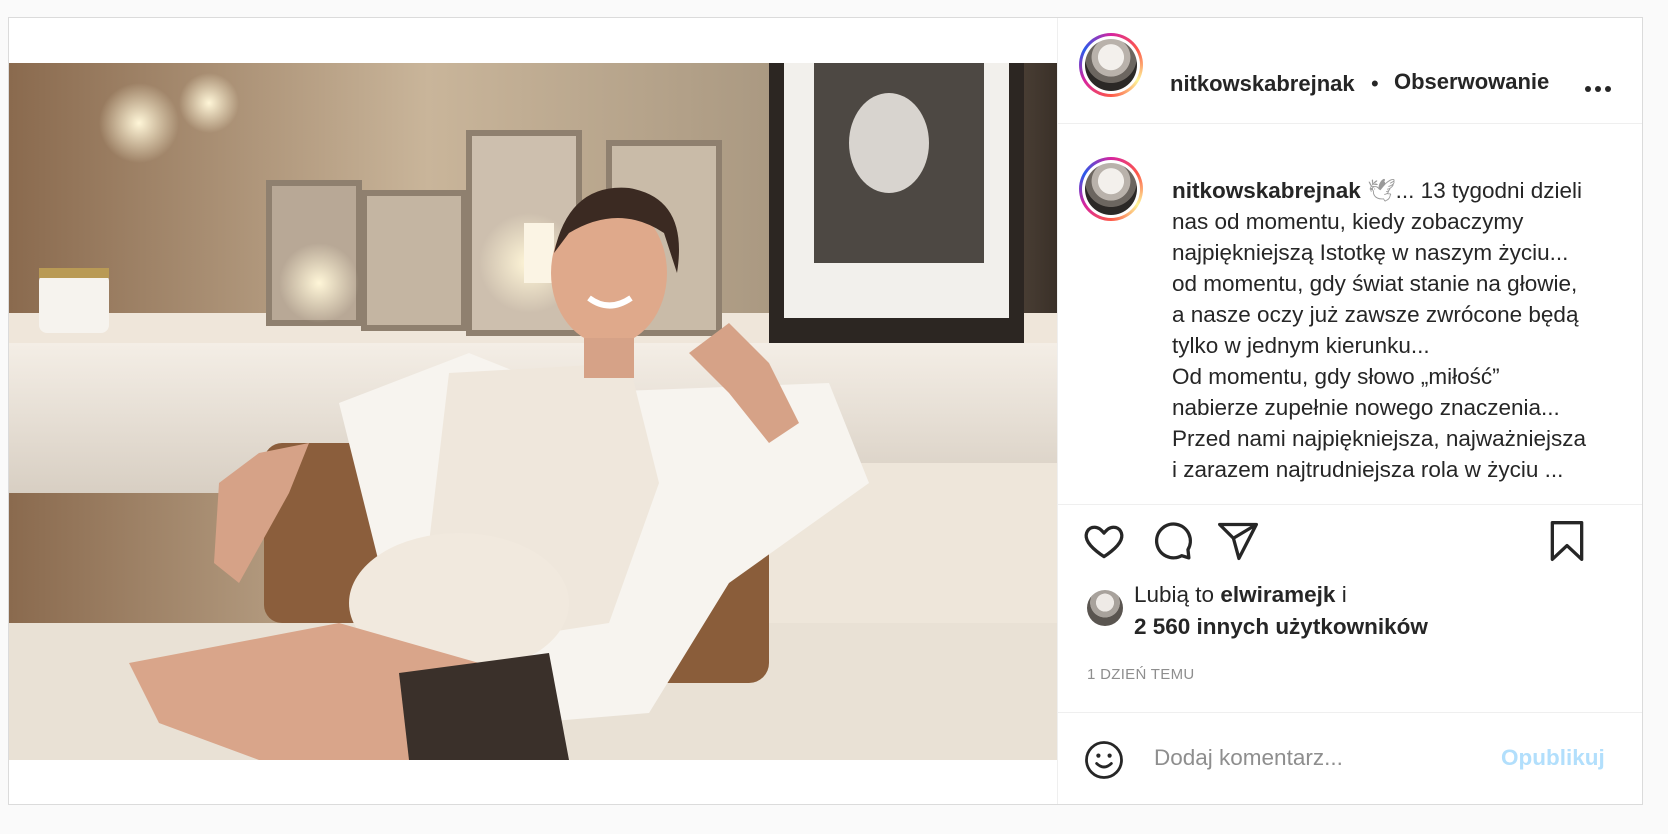  Describe the element at coordinates (1104, 760) in the screenshot. I see `smiley-icon` at that location.